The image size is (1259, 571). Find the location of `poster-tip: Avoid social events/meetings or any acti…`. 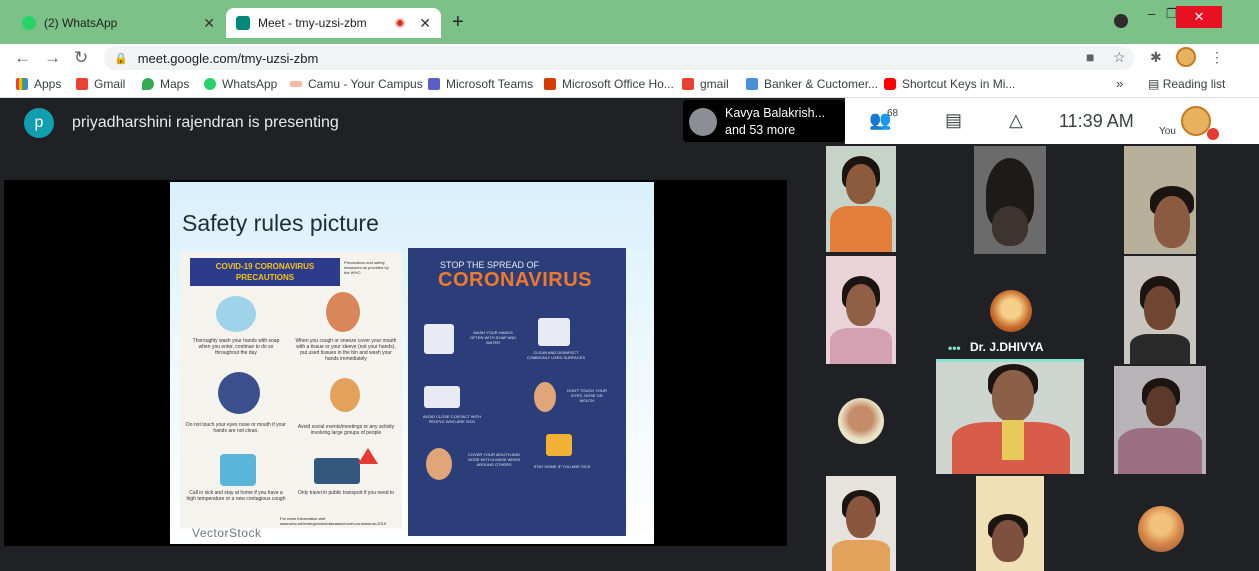

poster-tip: Avoid social events/meetings or any acti… is located at coordinates (346, 430).